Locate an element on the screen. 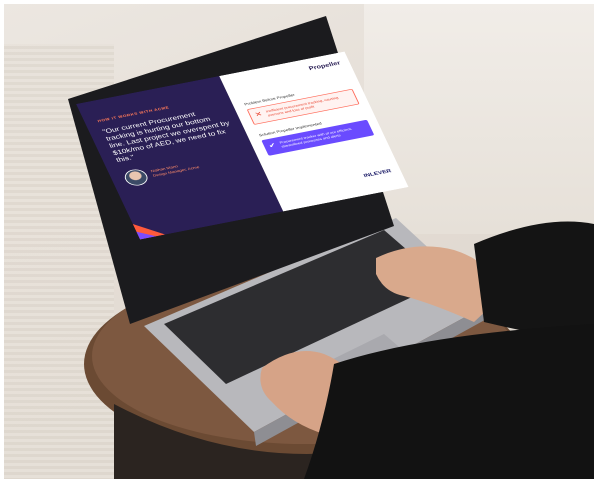  avatar is located at coordinates (136, 177).